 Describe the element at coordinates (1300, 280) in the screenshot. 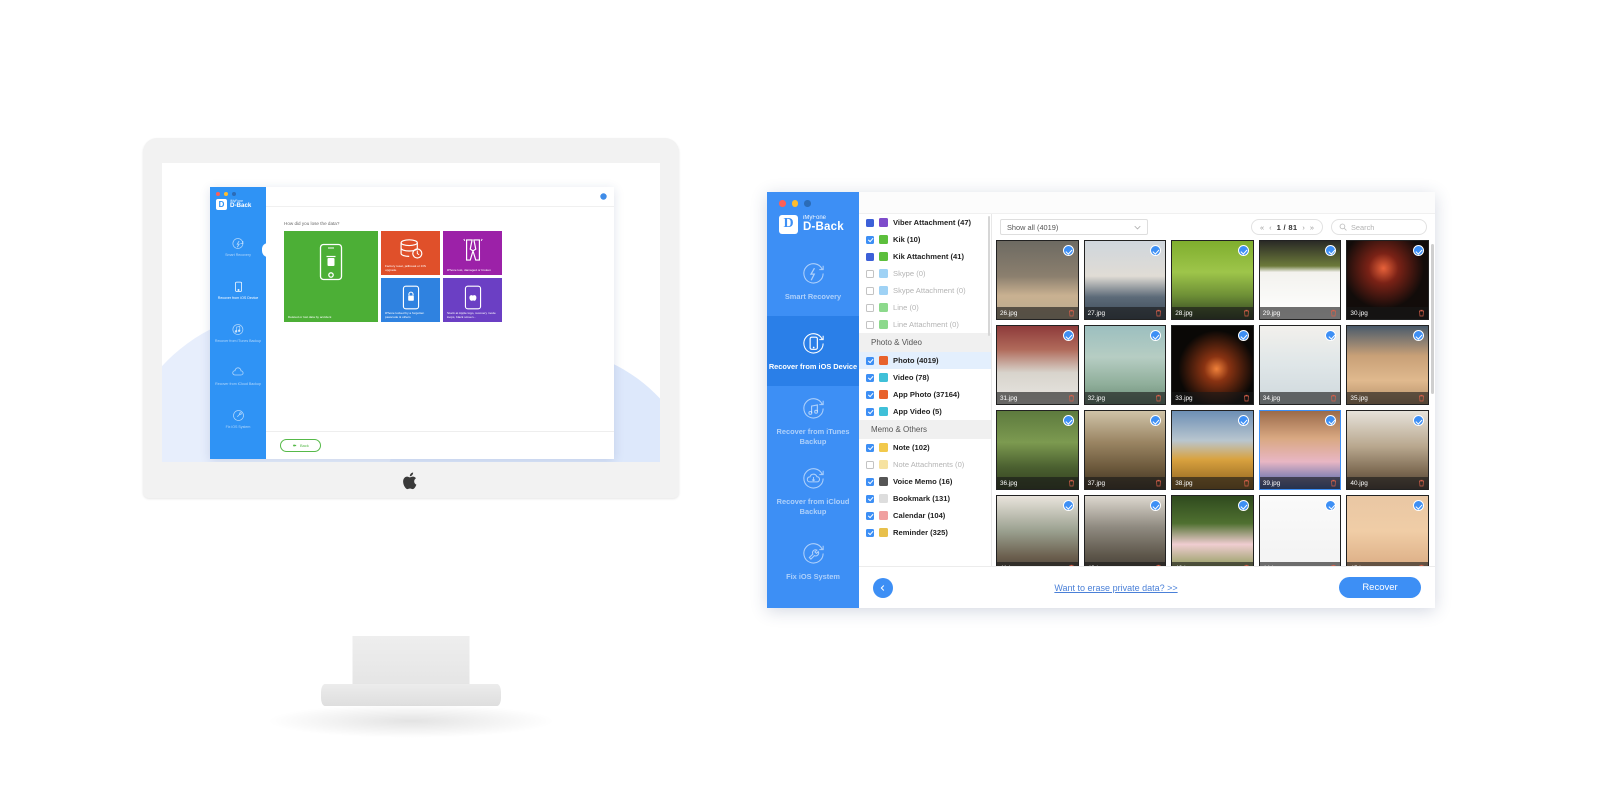

I see `thumbnail-item: 29.jpg` at that location.